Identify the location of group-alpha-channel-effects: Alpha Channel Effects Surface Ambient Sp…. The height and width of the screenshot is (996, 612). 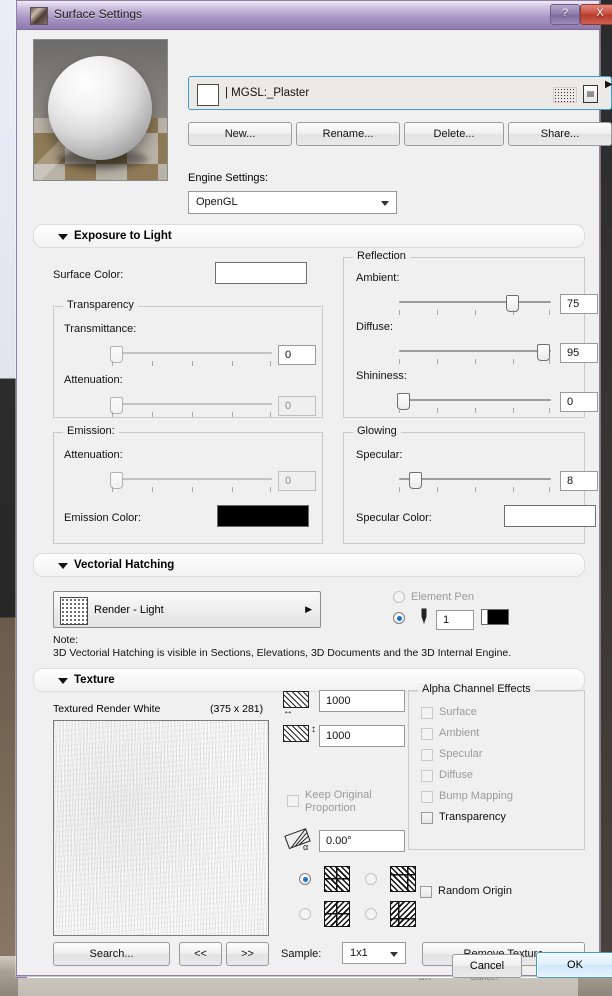
(496, 766).